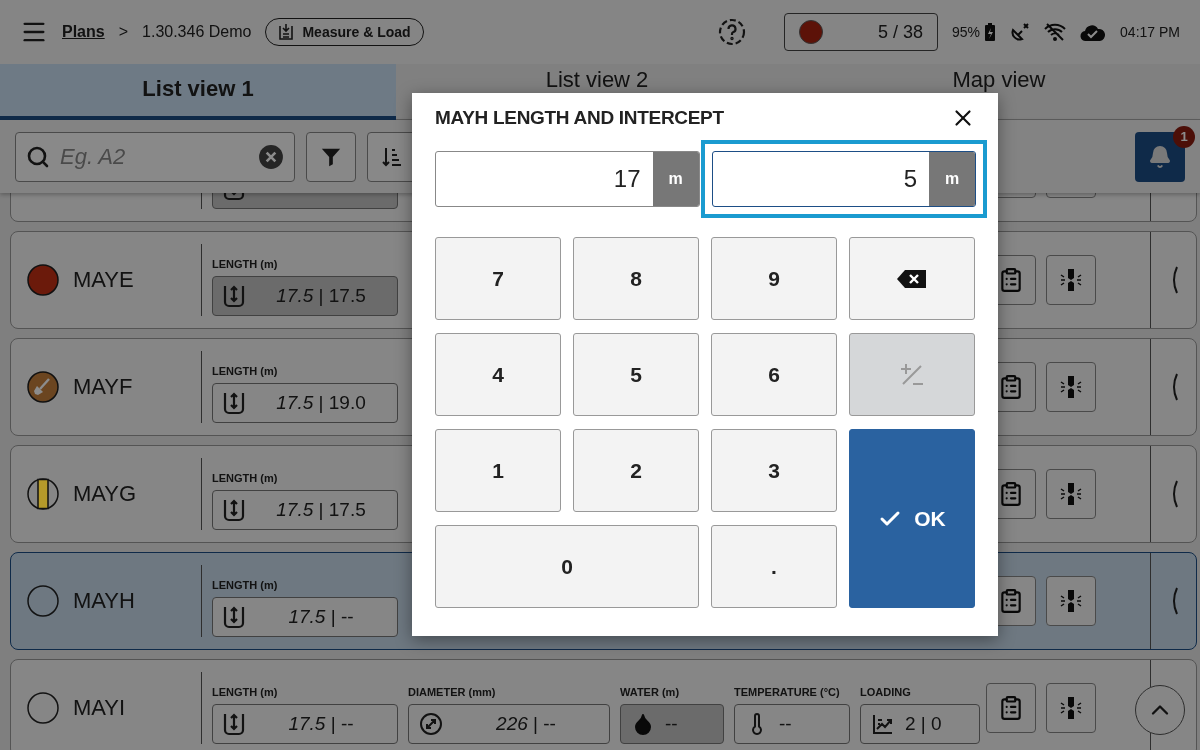 The width and height of the screenshot is (1200, 750). What do you see at coordinates (104, 601) in the screenshot?
I see `item-name: MAYH` at bounding box center [104, 601].